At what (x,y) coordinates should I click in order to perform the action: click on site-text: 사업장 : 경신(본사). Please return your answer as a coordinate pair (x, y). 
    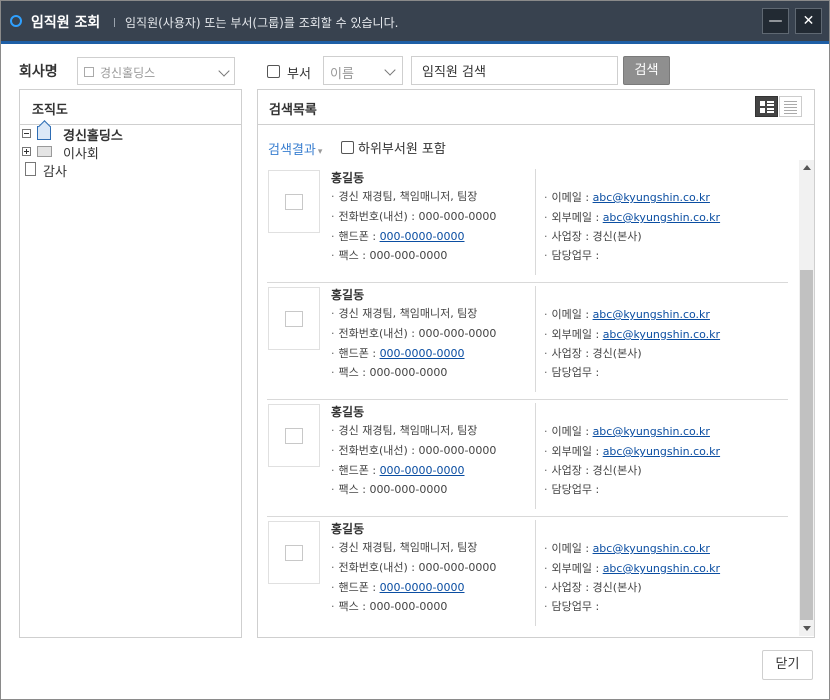
    Looking at the image, I should click on (596, 236).